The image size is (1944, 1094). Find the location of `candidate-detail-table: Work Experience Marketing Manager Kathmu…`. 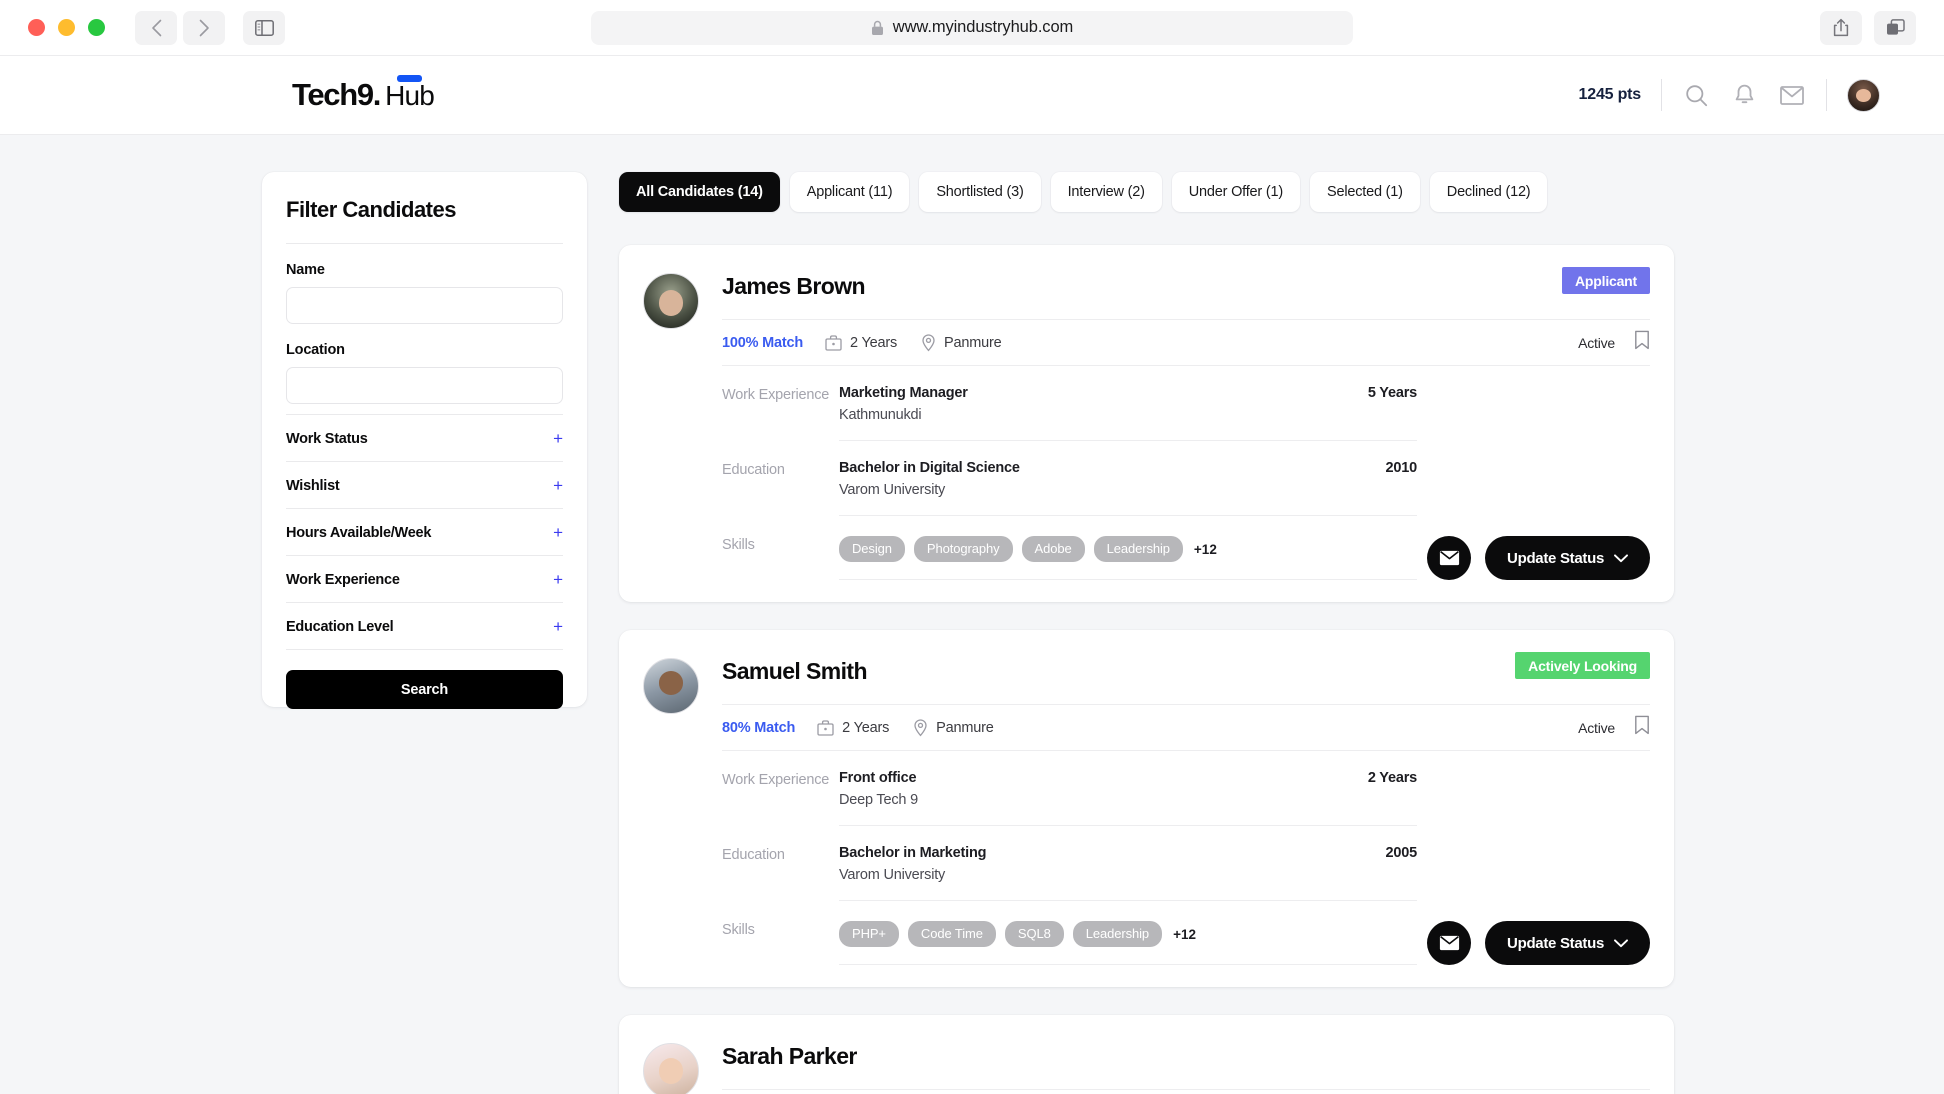

candidate-detail-table: Work Experience Marketing Manager Kathmu… is located at coordinates (1069, 473).